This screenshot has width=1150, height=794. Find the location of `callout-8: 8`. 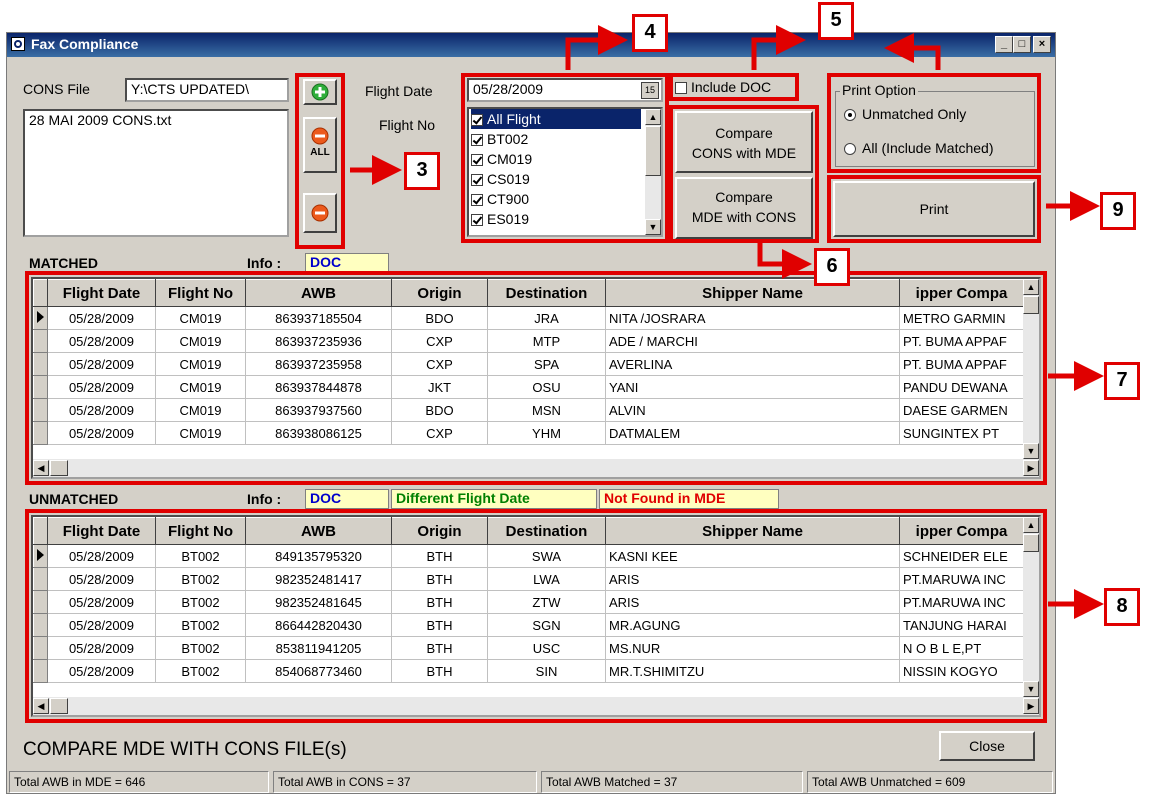

callout-8: 8 is located at coordinates (1122, 607).